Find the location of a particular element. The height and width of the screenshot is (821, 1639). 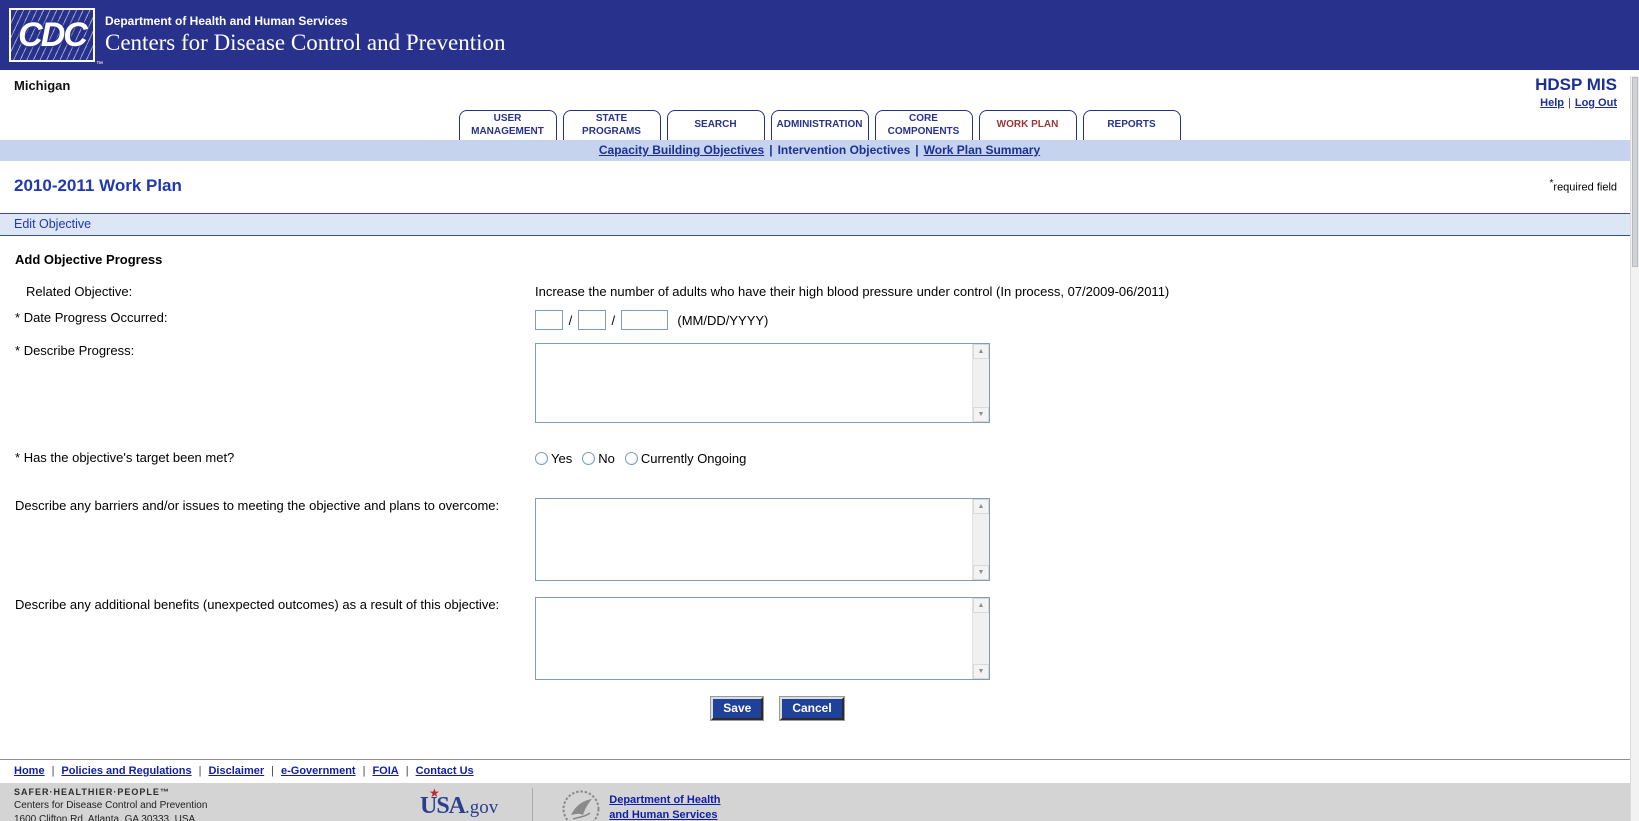

hhs-link: Department of Health and Human Services is located at coordinates (664, 807).